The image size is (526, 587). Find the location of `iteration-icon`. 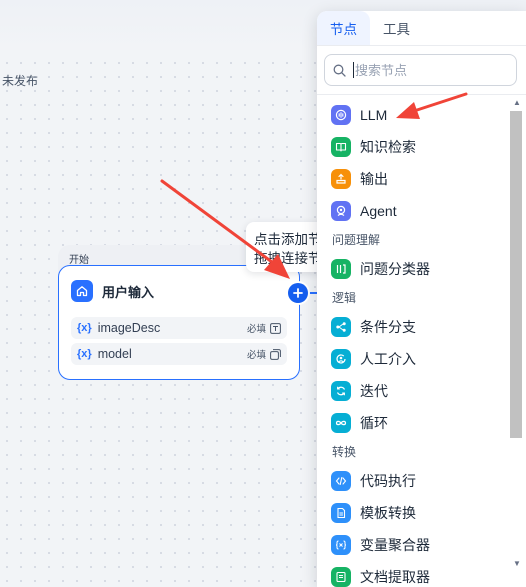

iteration-icon is located at coordinates (341, 391).